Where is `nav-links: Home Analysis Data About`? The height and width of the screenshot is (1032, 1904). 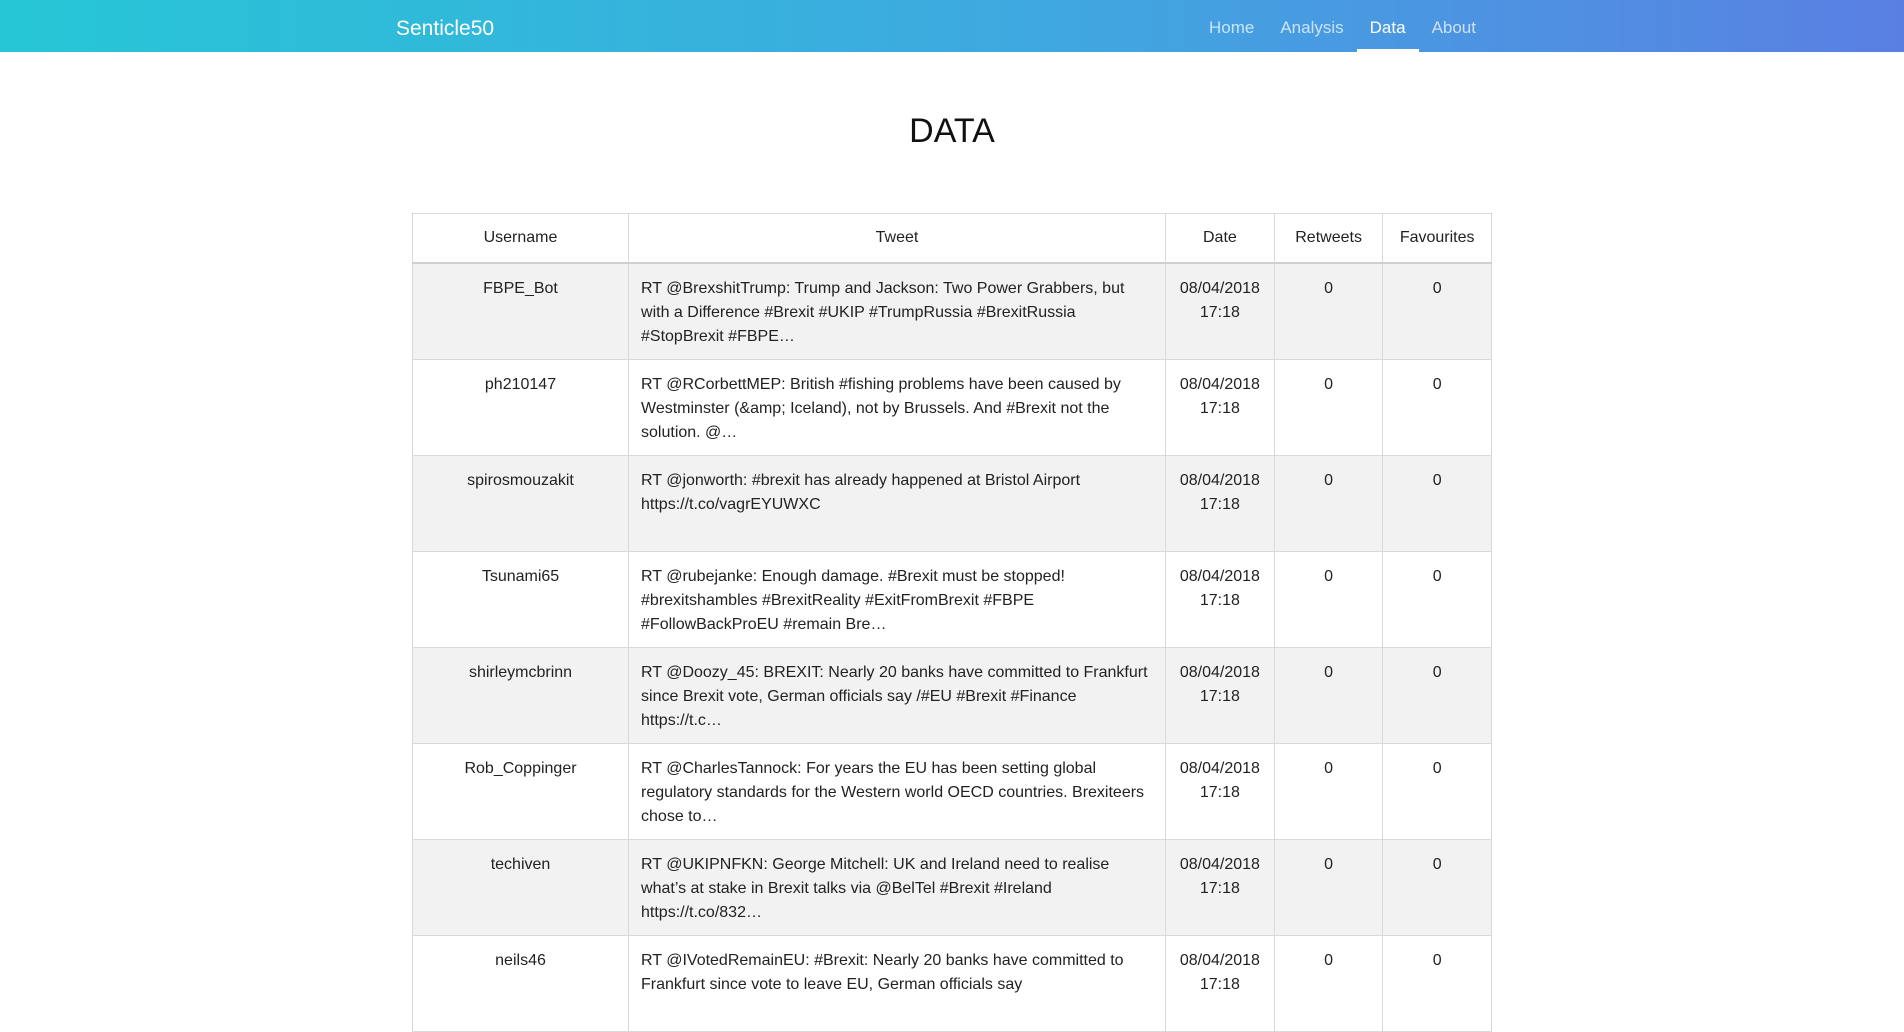 nav-links: Home Analysis Data About is located at coordinates (1342, 26).